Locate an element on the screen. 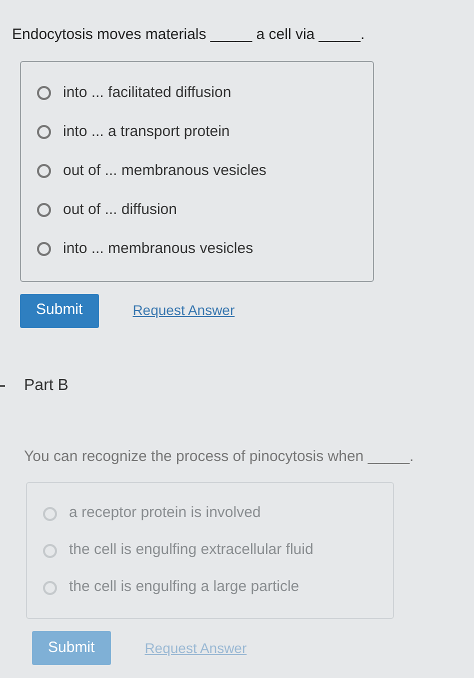 This screenshot has height=678, width=474. answer-option: into ... a transport protein is located at coordinates (197, 132).